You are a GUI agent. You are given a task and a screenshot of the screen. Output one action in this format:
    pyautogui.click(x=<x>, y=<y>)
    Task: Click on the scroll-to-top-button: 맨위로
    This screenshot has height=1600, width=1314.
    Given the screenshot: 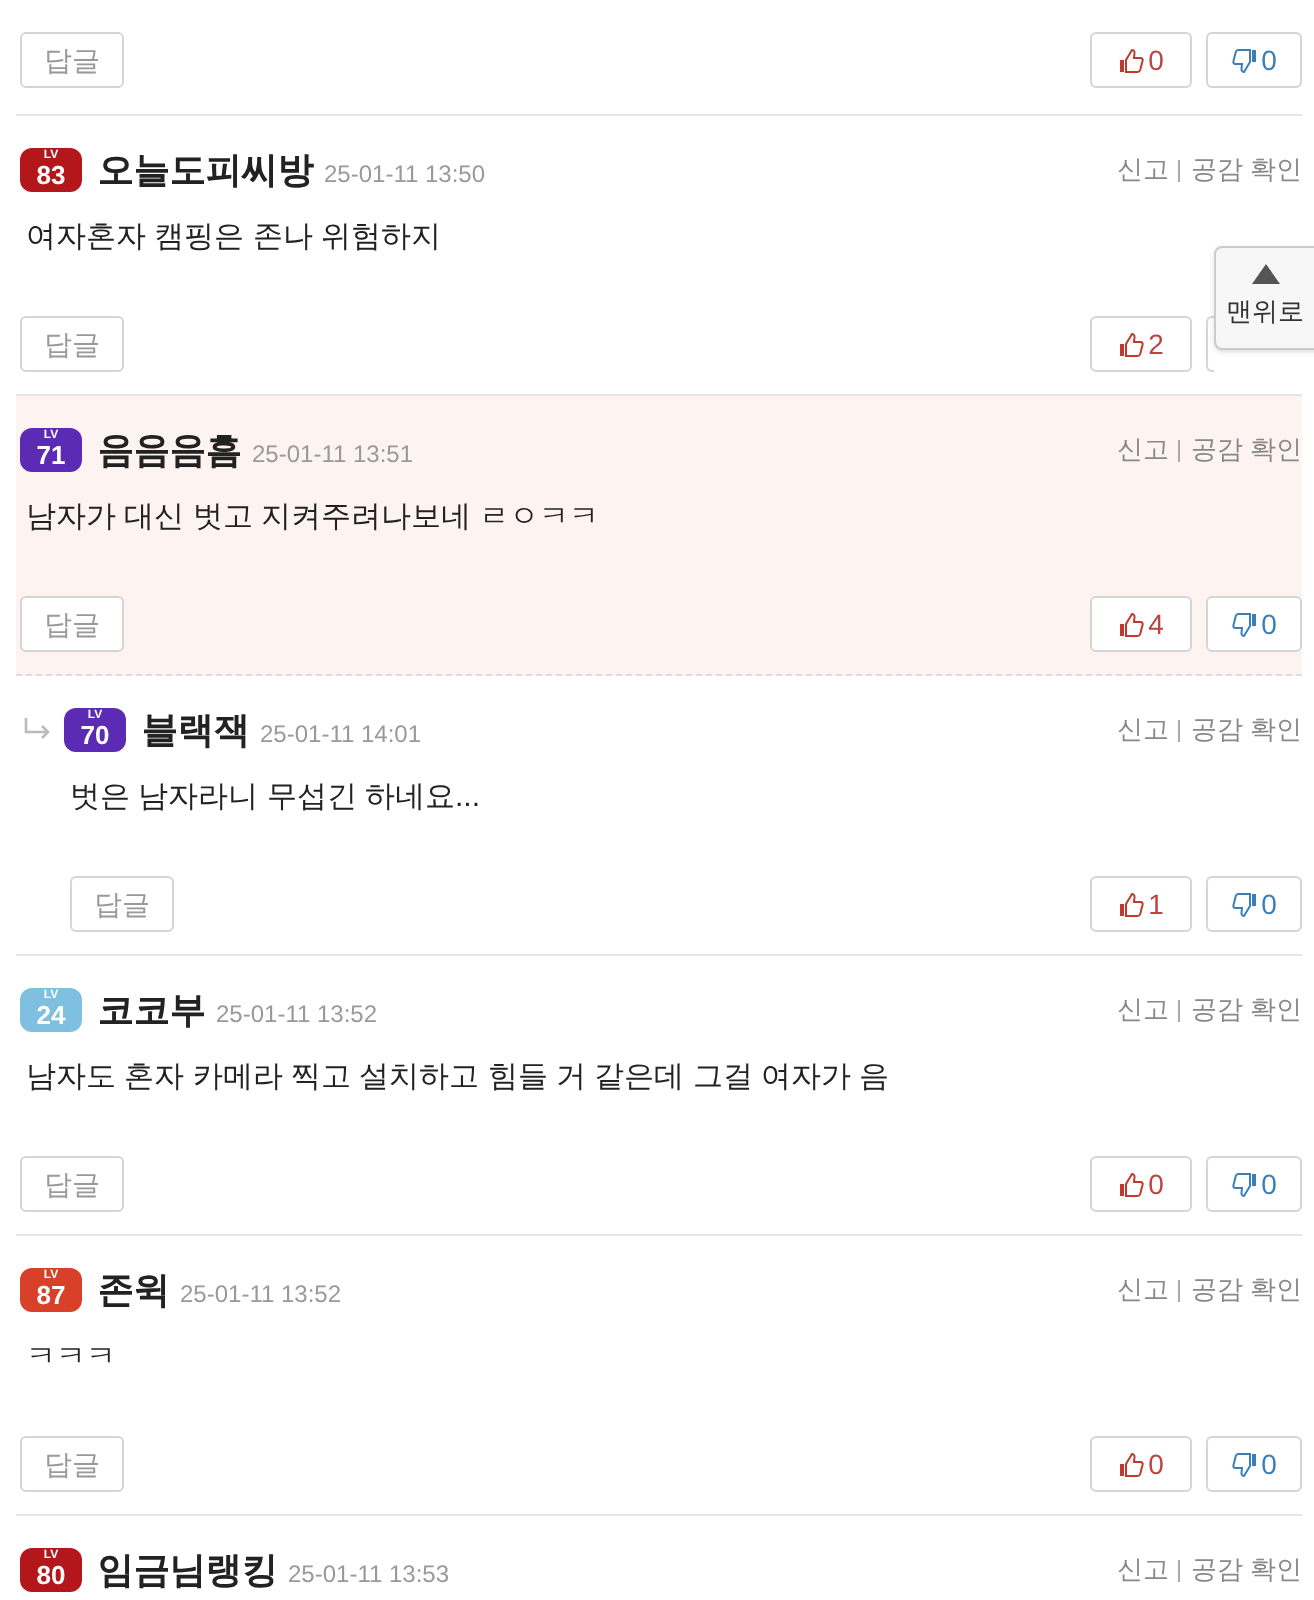 What is the action you would take?
    pyautogui.click(x=1264, y=298)
    